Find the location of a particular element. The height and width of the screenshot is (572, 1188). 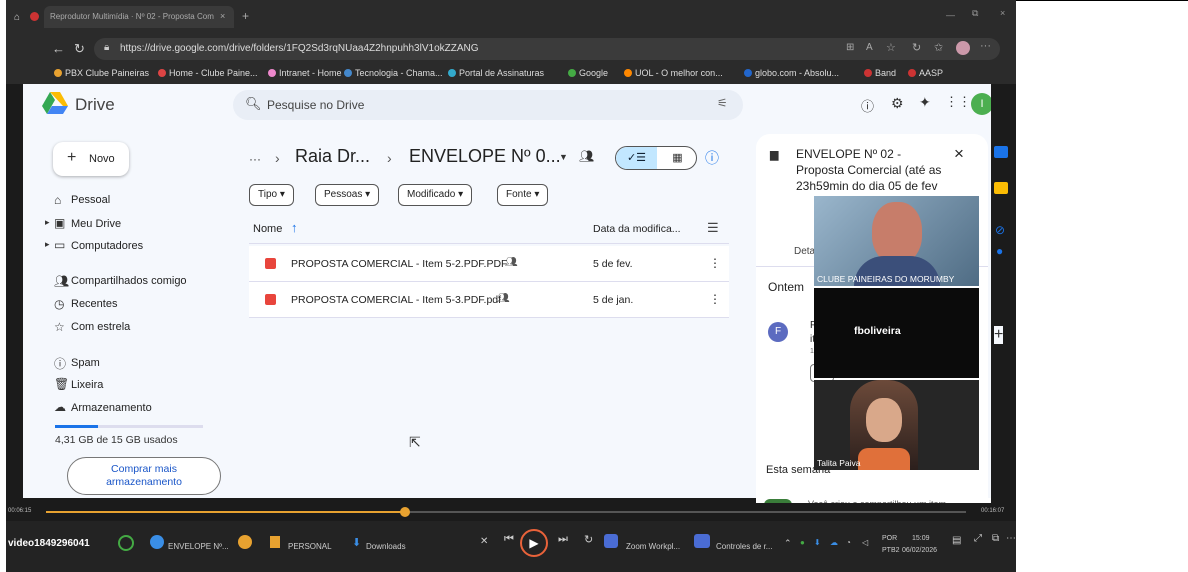

grid-view-icon: ▦ is located at coordinates (676, 158).